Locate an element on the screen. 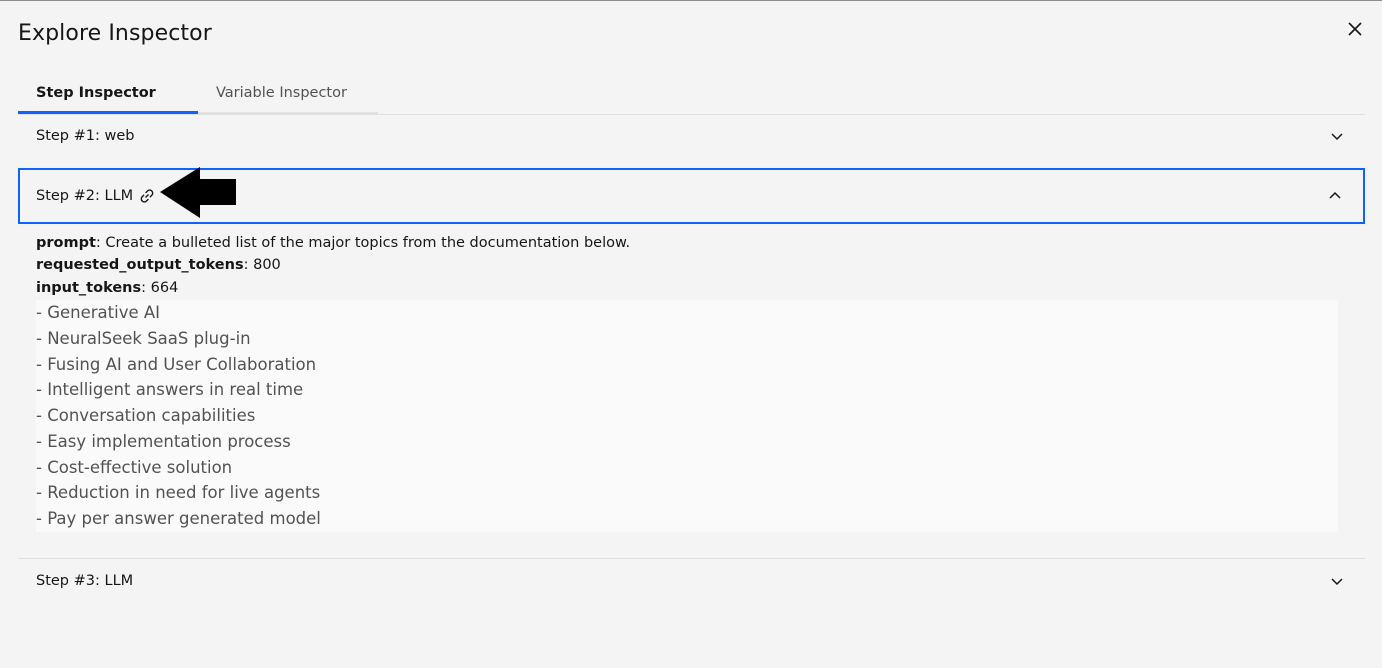 Image resolution: width=1382 pixels, height=668 pixels. requested-output-tokens-key: requested_output_tokens is located at coordinates (140, 265).